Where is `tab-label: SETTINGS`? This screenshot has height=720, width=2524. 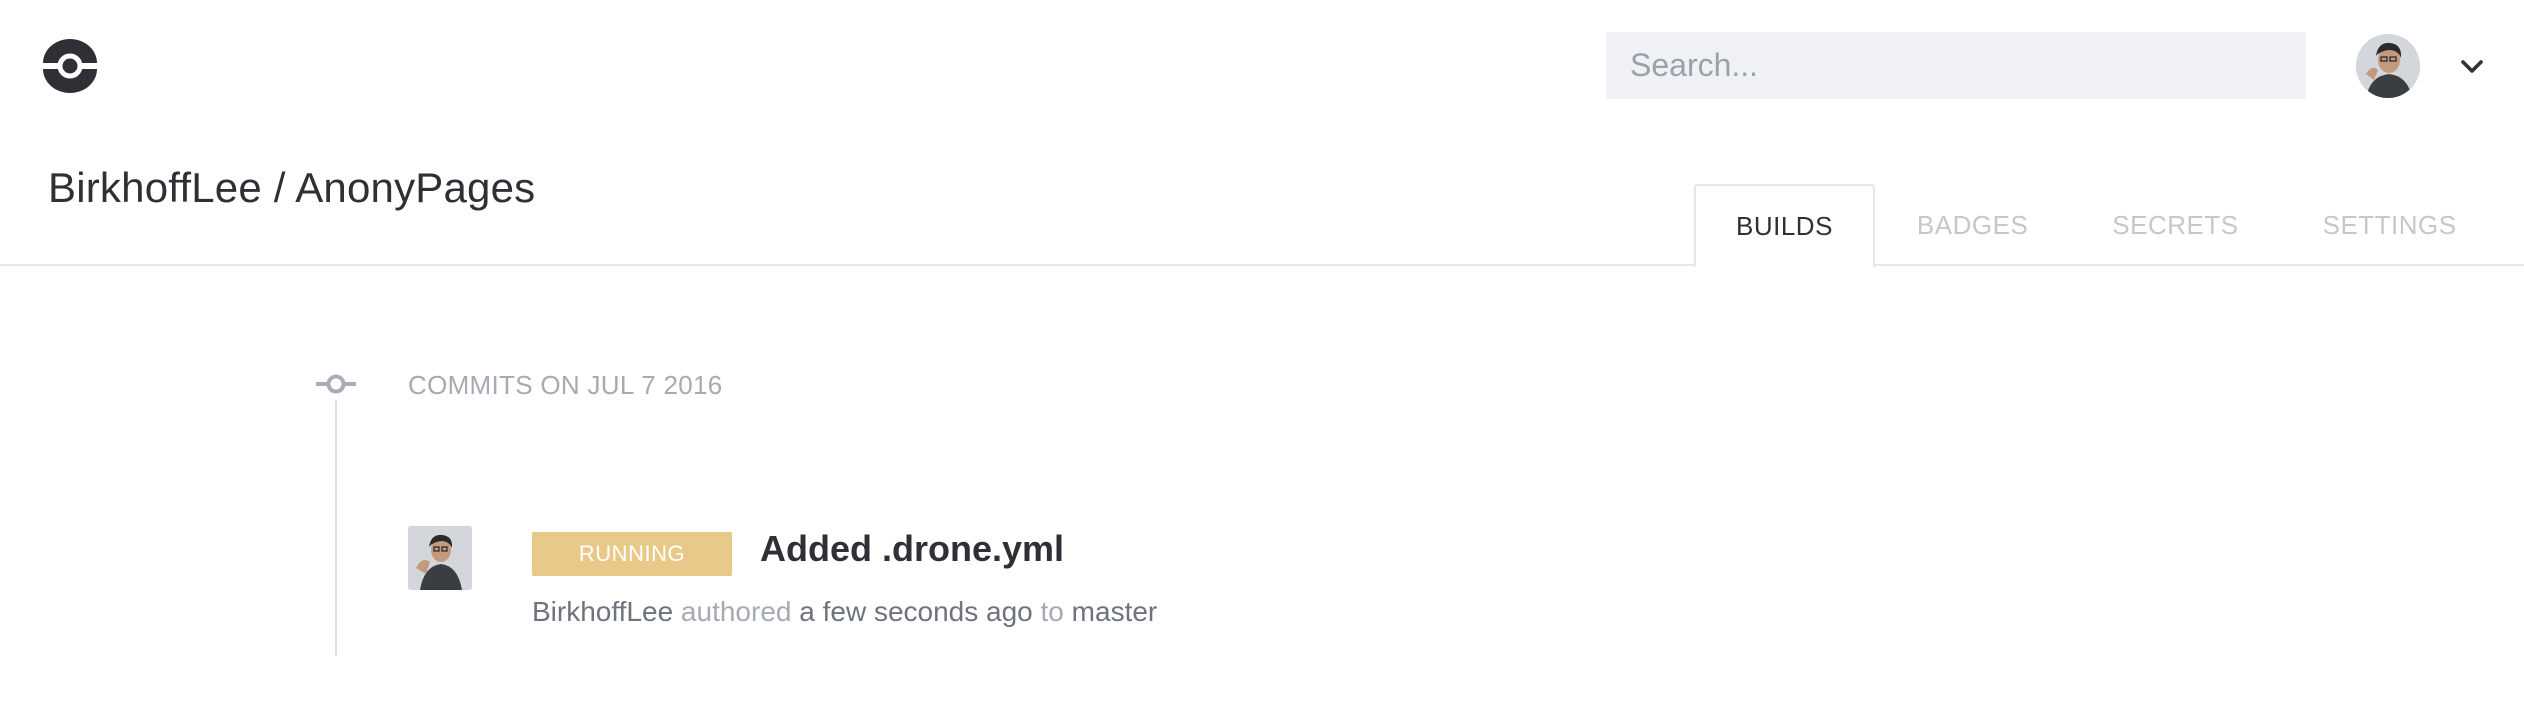 tab-label: SETTINGS is located at coordinates (2389, 224).